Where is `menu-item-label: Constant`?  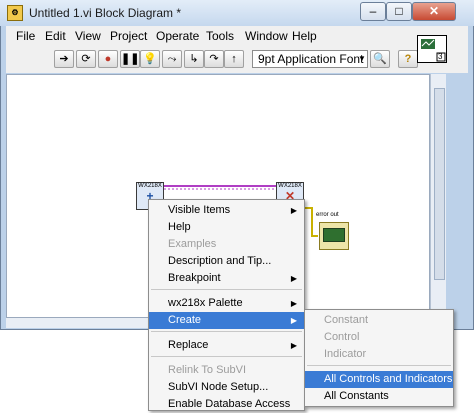 menu-item-label: Constant is located at coordinates (346, 320).